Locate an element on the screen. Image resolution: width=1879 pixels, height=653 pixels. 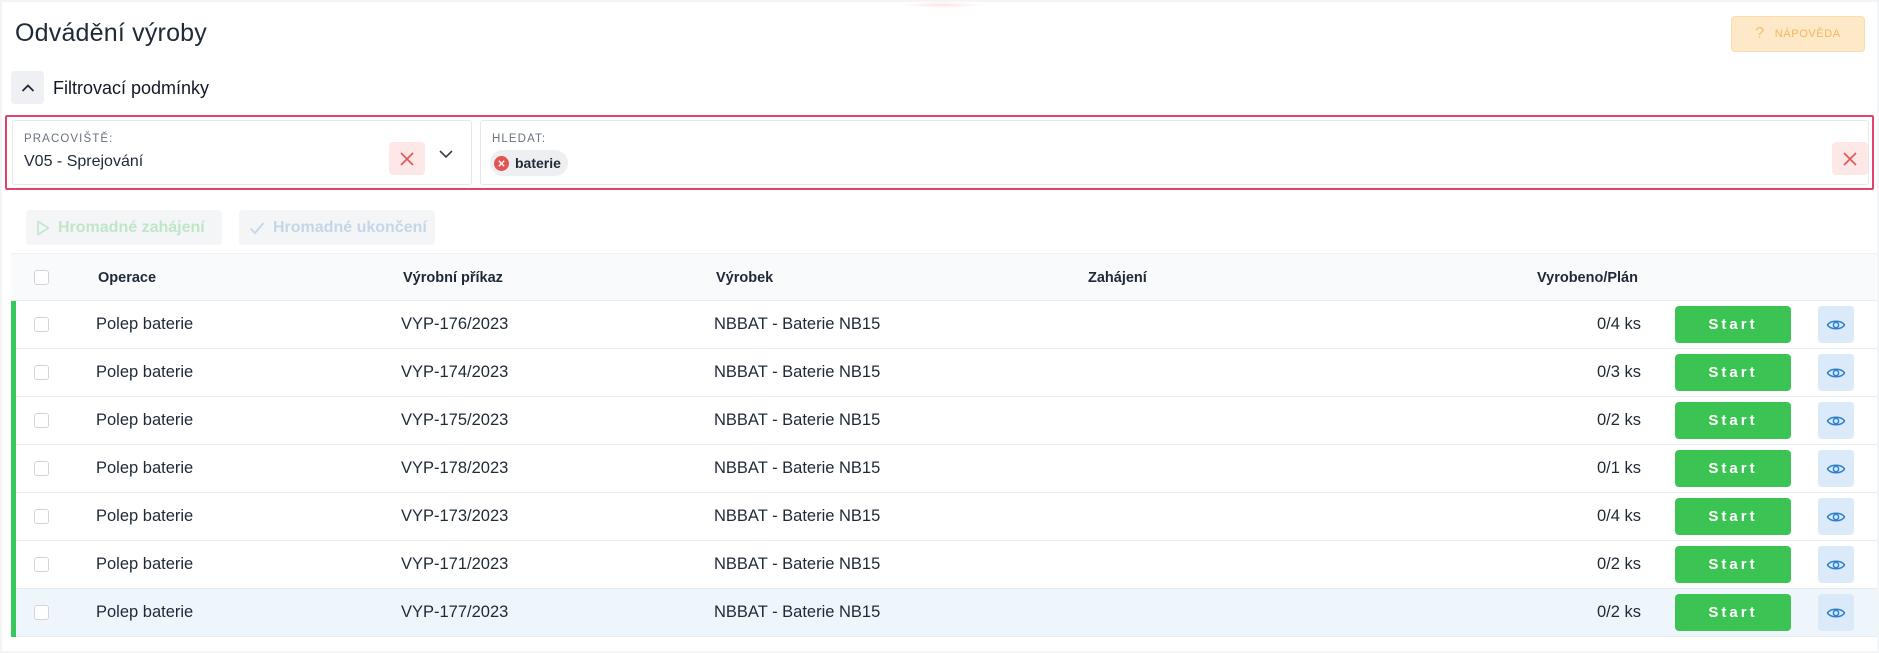
cell-order: VYP-174/2023 is located at coordinates (455, 372).